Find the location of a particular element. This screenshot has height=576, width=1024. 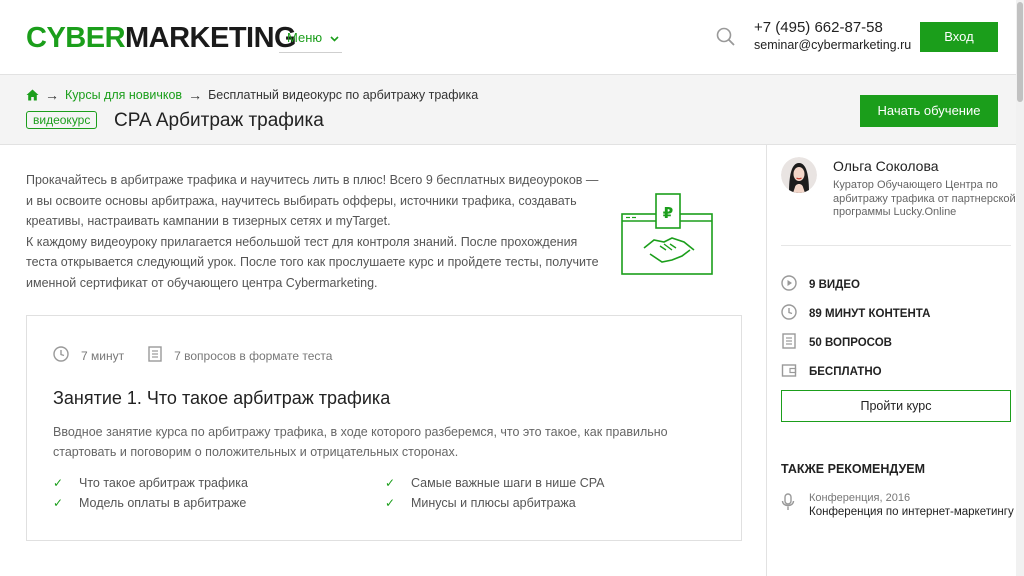

lesson-point-text: Самые важные шаги в нише CPA is located at coordinates (508, 483).